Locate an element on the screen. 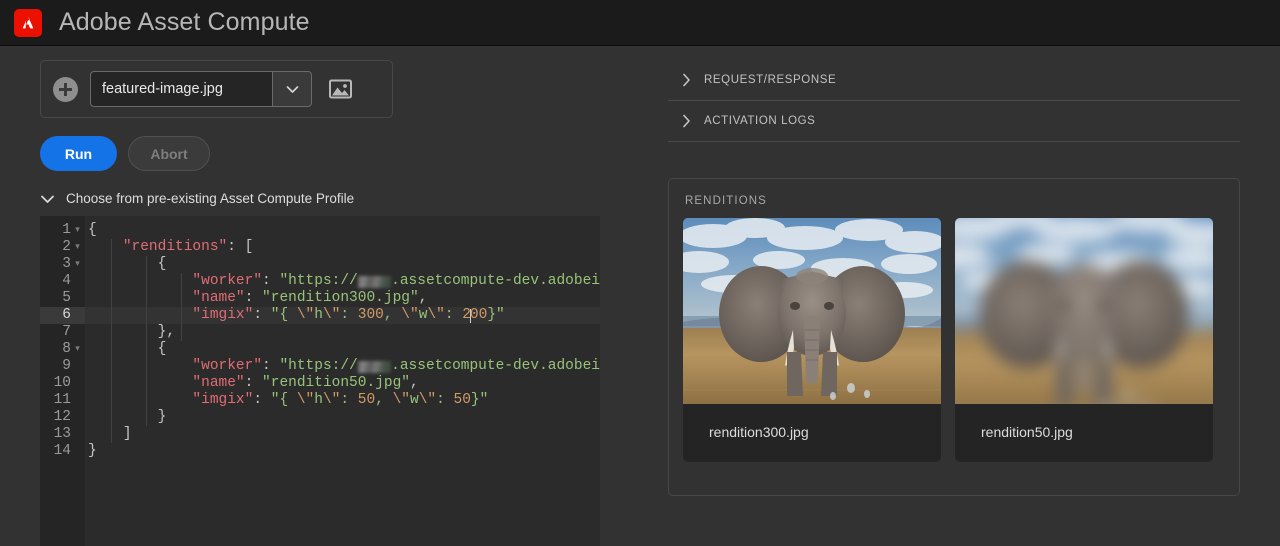  action-row: Run Abort is located at coordinates (340, 153).